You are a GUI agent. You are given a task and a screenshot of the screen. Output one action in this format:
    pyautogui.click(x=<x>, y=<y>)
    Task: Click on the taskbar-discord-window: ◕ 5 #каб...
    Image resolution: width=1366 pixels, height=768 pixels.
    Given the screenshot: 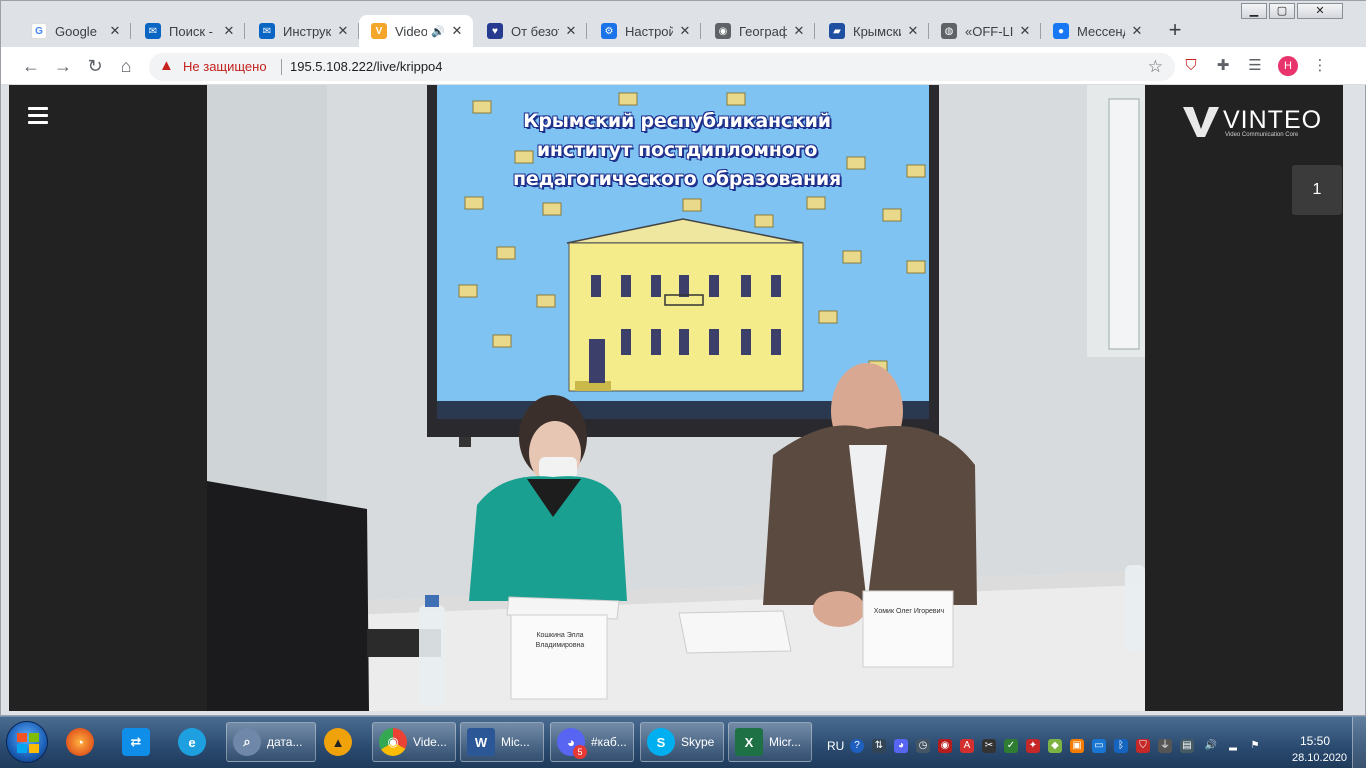 What is the action you would take?
    pyautogui.click(x=592, y=742)
    